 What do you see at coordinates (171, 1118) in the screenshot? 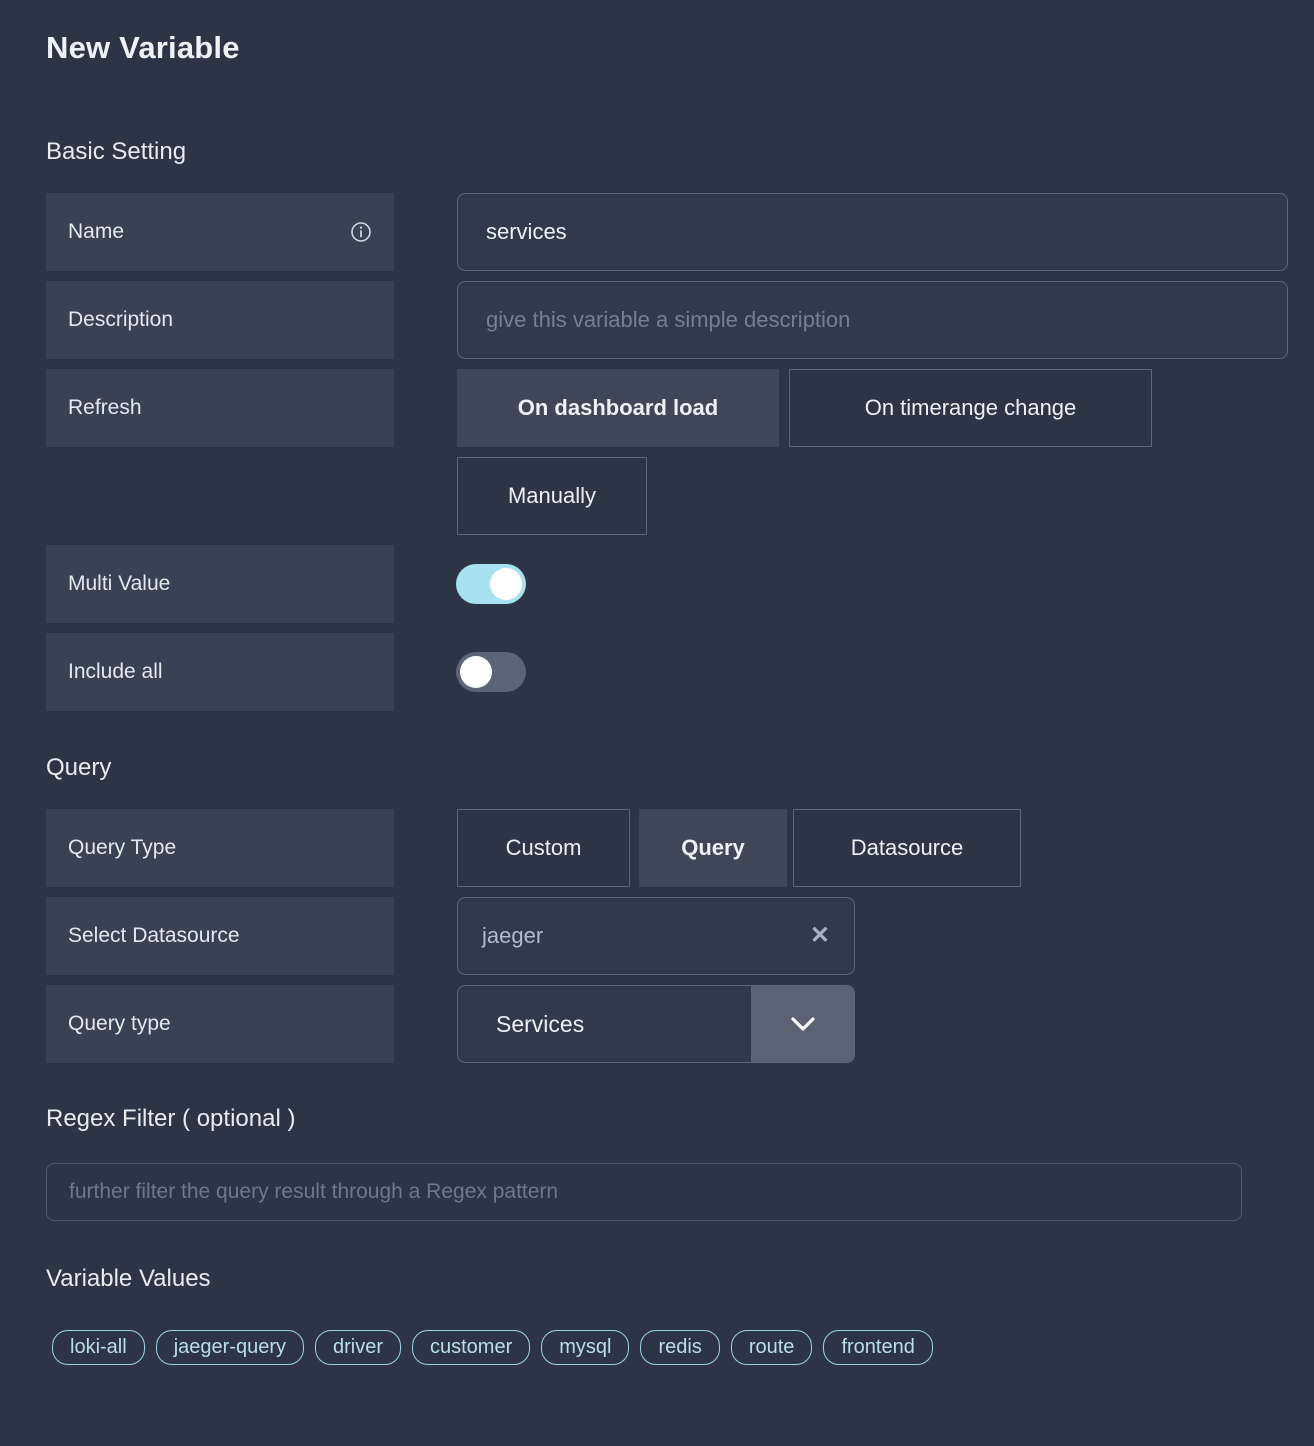
I see `section-title-regex-filter: Regex Filter ( optional )` at bounding box center [171, 1118].